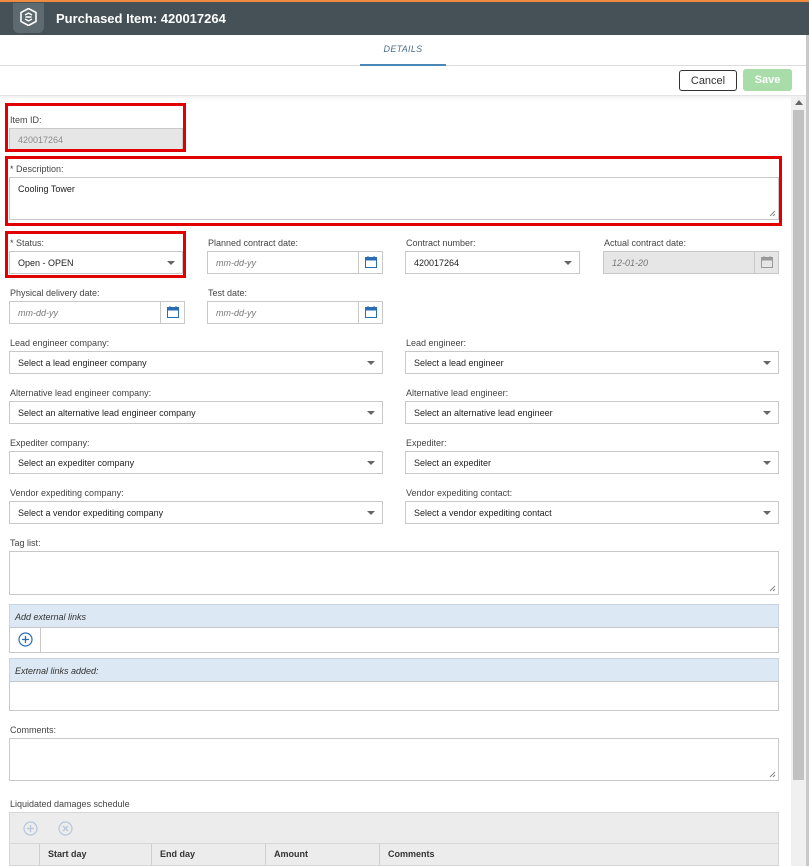 The height and width of the screenshot is (866, 809). I want to click on tab-details: DETAILS, so click(403, 50).